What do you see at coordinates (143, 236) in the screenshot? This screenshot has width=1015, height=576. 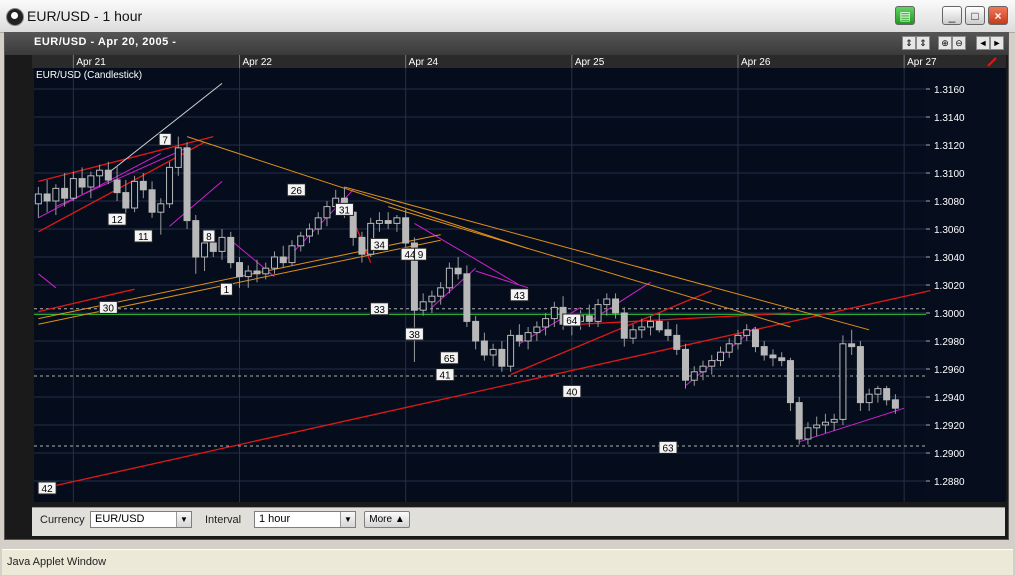 I see `wave-marker: 11` at bounding box center [143, 236].